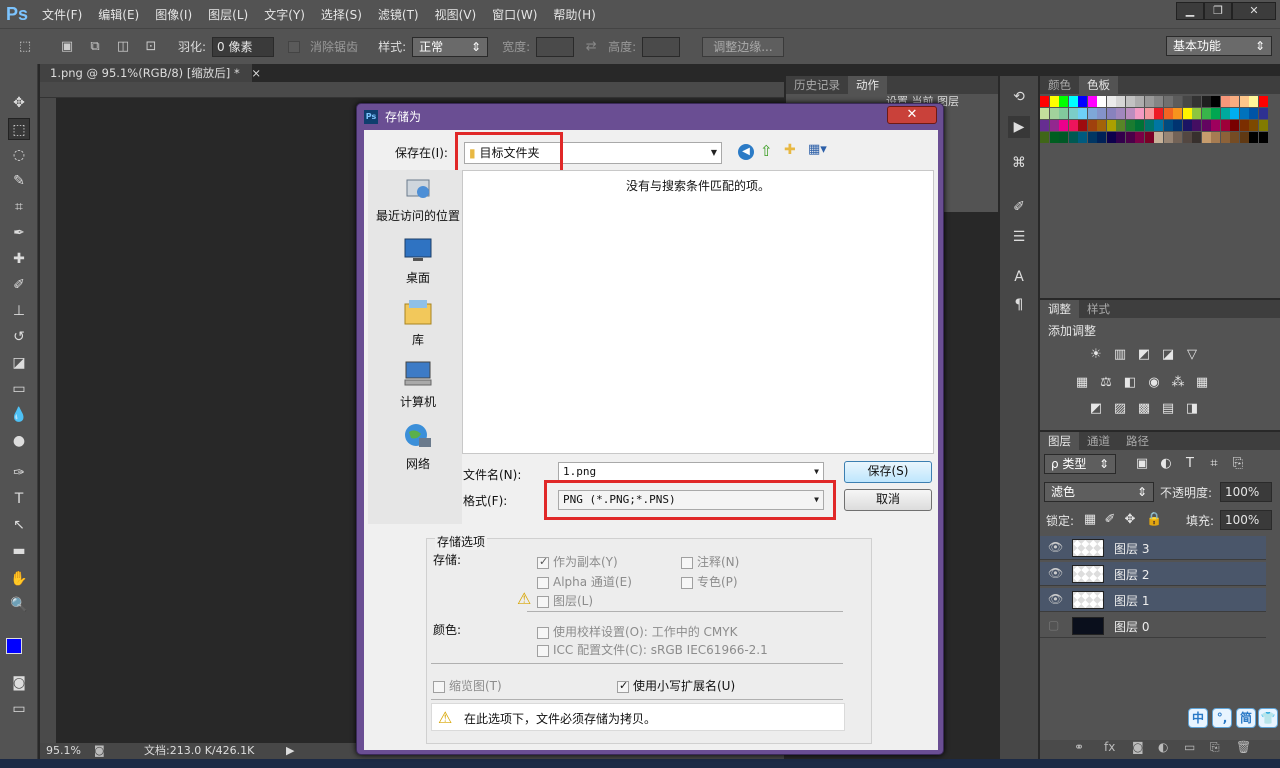  Describe the element at coordinates (817, 85) in the screenshot. I see `tab-history: 历史记录` at that location.